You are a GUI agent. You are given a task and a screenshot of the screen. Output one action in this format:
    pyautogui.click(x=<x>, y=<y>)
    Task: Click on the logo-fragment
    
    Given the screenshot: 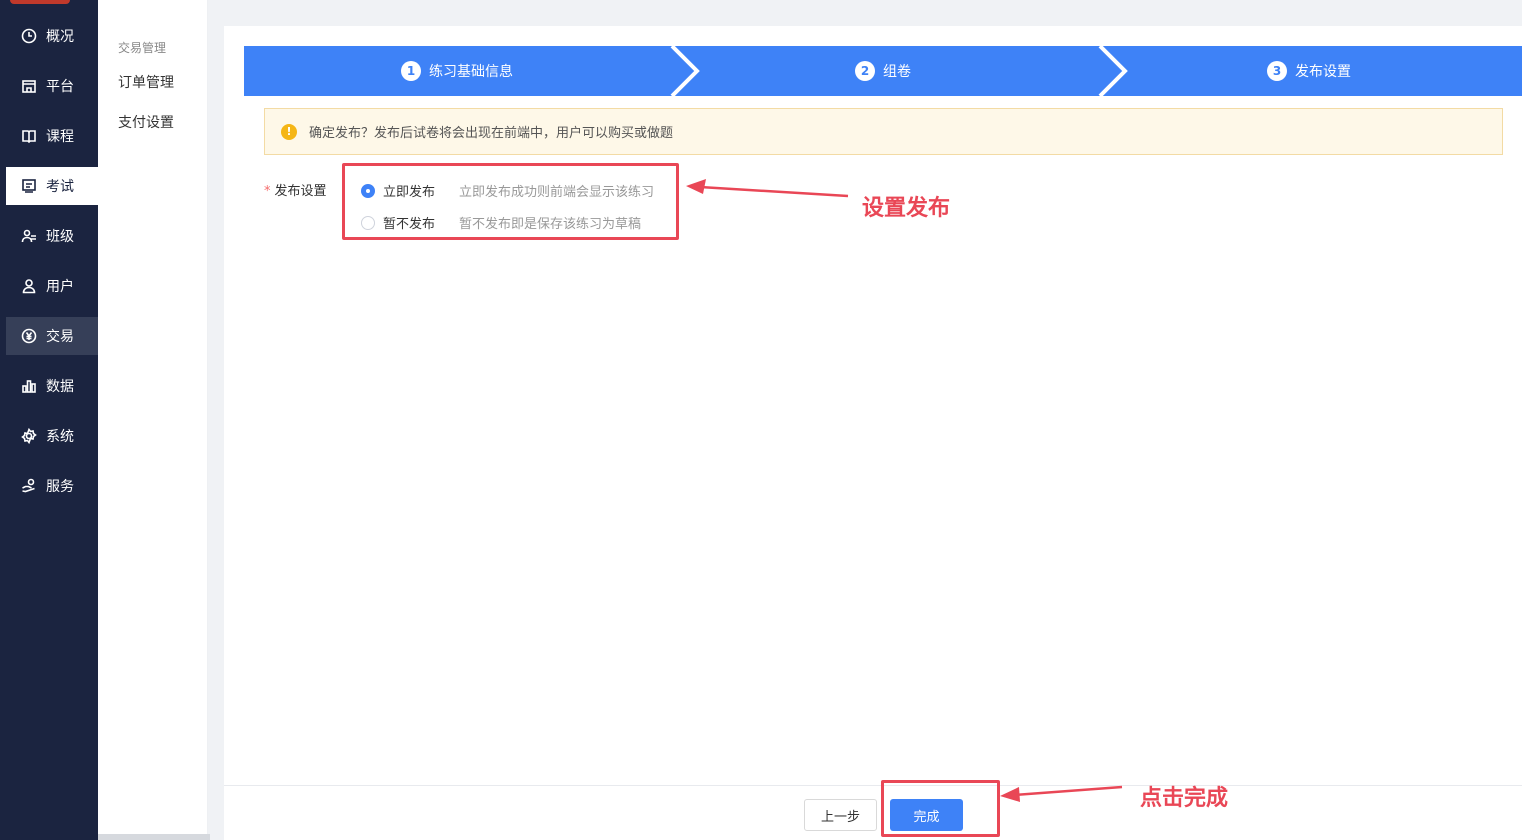 What is the action you would take?
    pyautogui.click(x=40, y=2)
    